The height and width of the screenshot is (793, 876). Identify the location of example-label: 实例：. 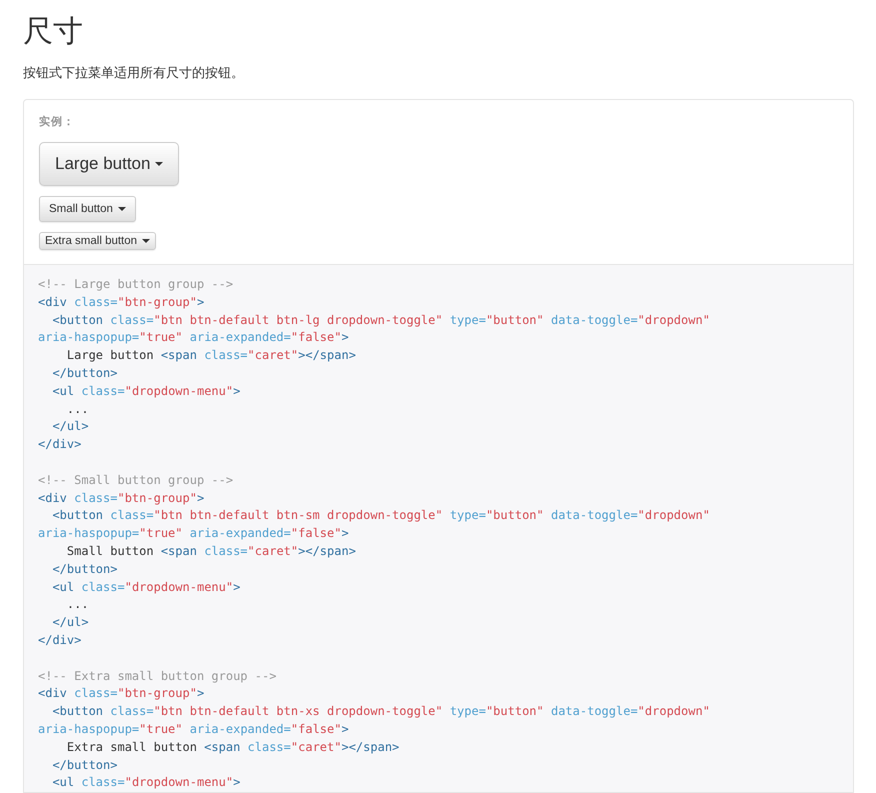
(57, 121).